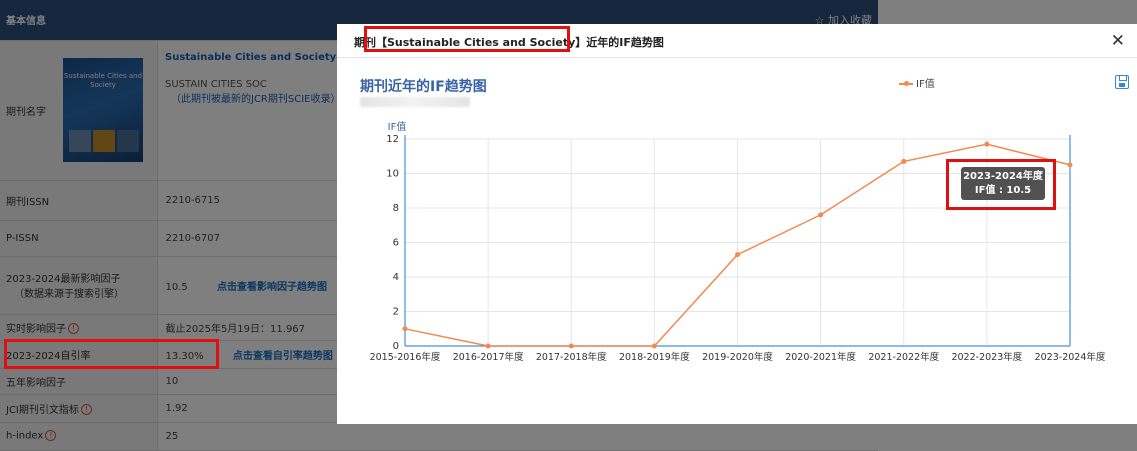 This screenshot has height=451, width=1137. I want to click on x-tick-label: 2020-2021年度, so click(820, 357).